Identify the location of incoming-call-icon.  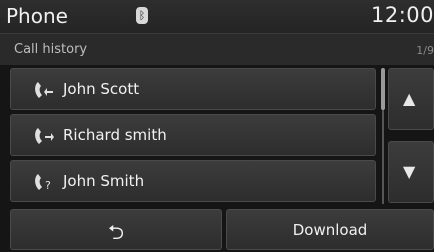
(44, 90).